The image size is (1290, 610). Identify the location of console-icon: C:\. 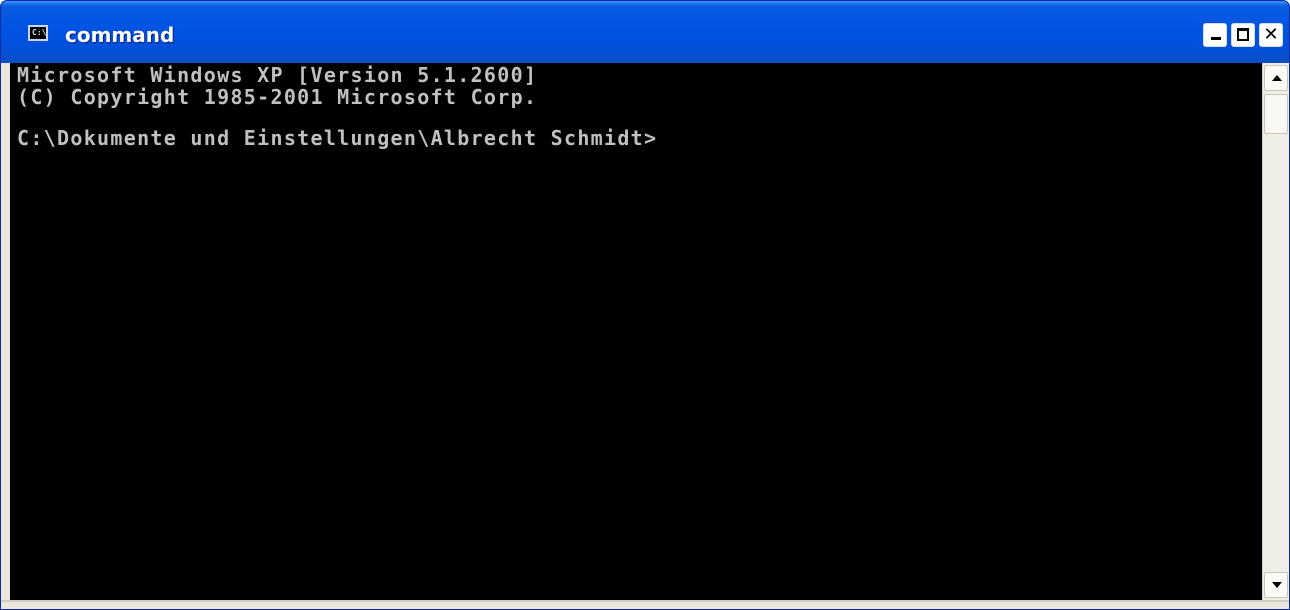
(38, 33).